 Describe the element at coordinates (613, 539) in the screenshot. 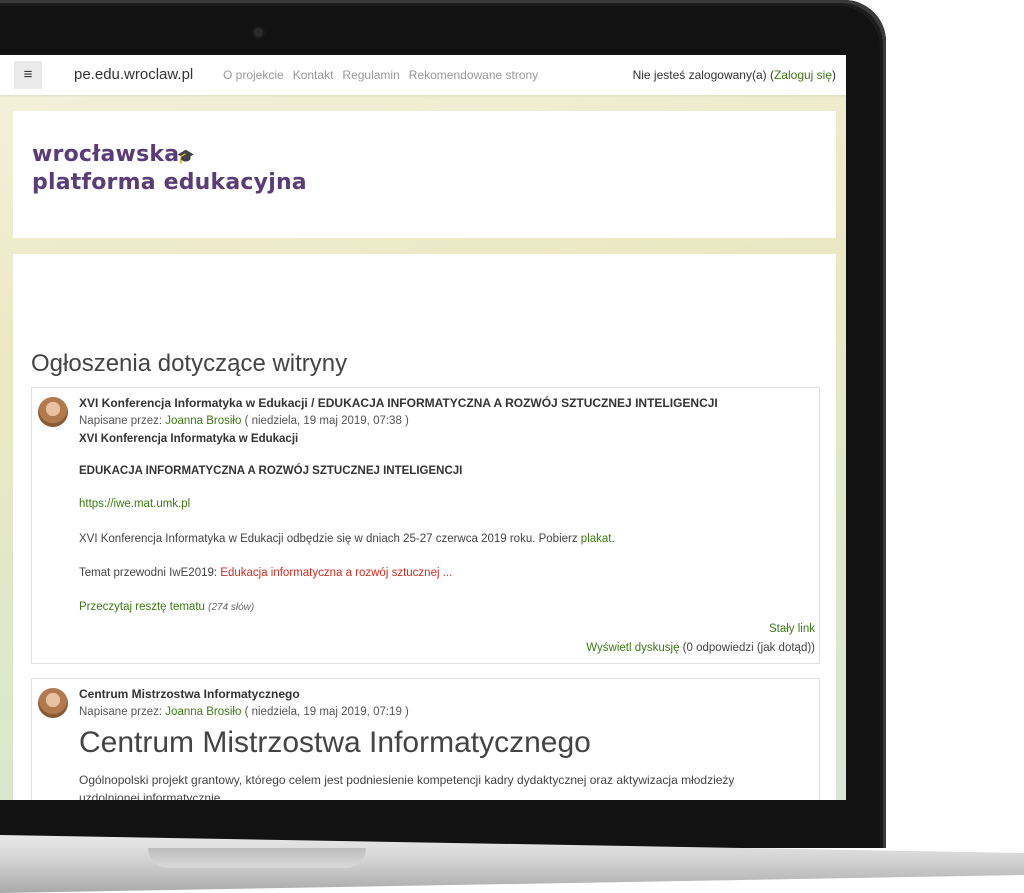

I see `paragraph-end: .` at that location.